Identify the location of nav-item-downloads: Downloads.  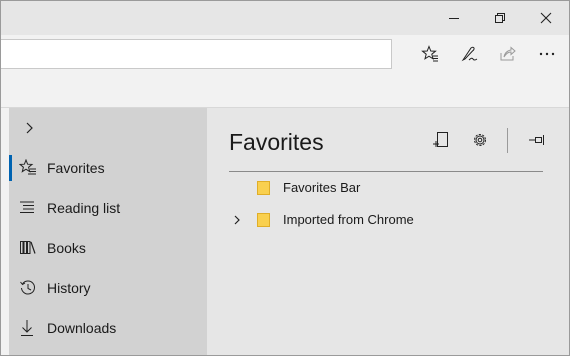
(108, 328).